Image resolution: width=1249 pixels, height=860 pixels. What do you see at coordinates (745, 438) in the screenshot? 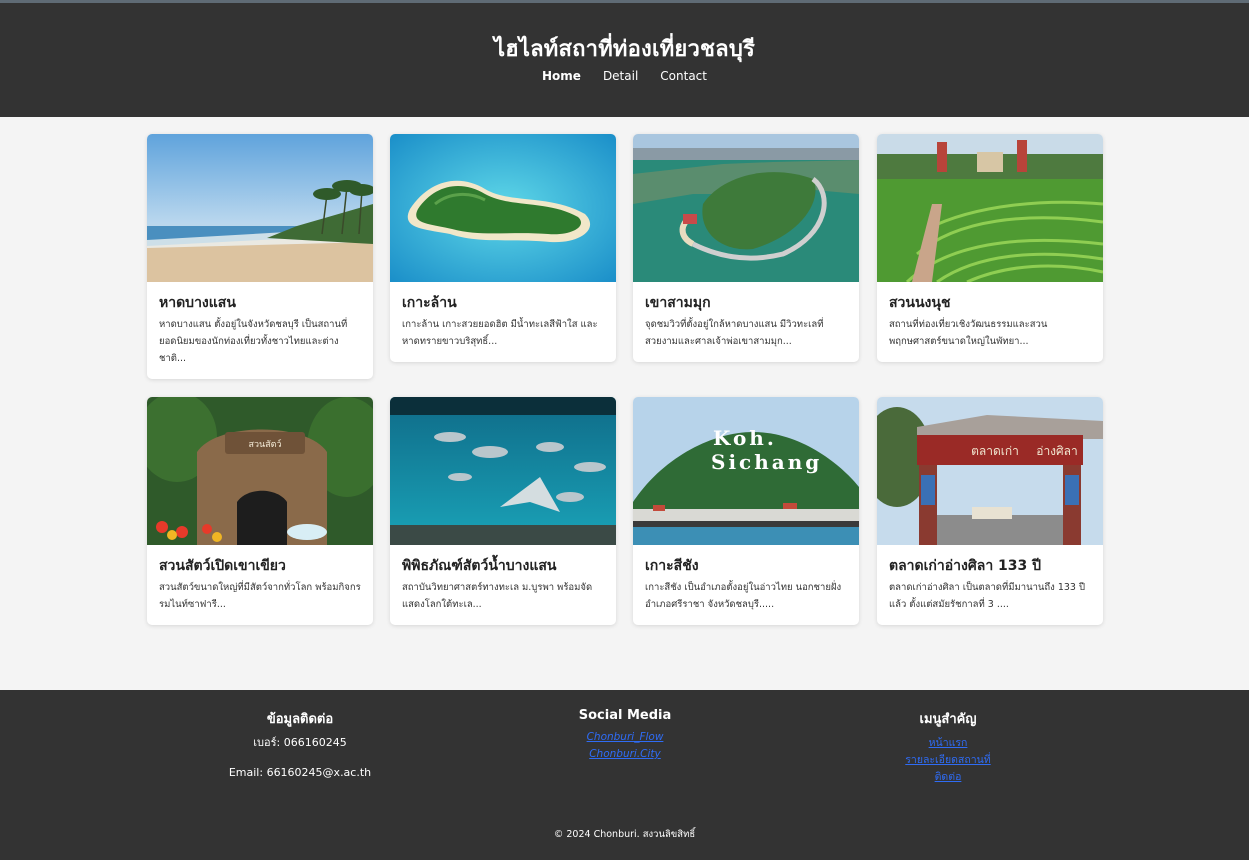
I see `photo-overlay-text: Koh.` at bounding box center [745, 438].